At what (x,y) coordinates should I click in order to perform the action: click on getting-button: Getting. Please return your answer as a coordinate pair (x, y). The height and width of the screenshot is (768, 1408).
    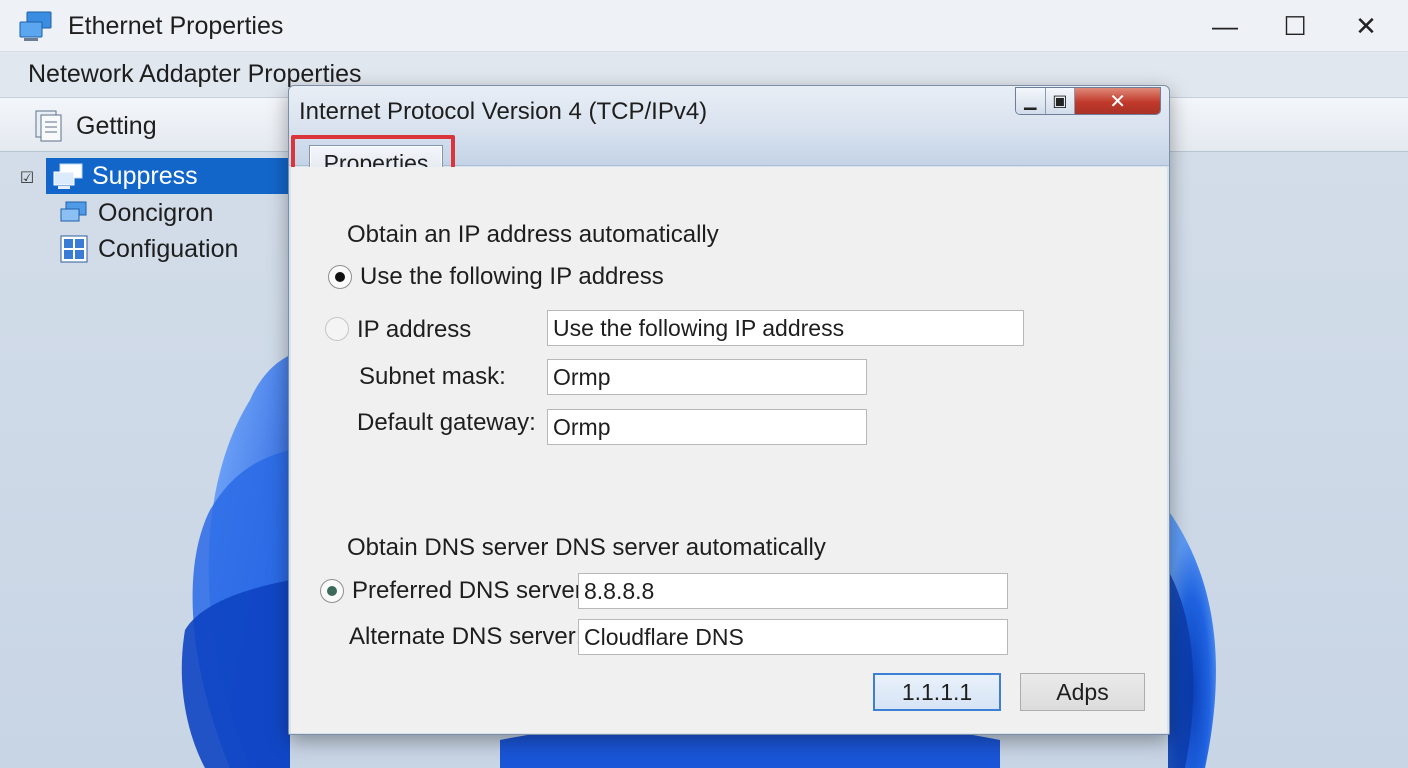
    Looking at the image, I should click on (132, 126).